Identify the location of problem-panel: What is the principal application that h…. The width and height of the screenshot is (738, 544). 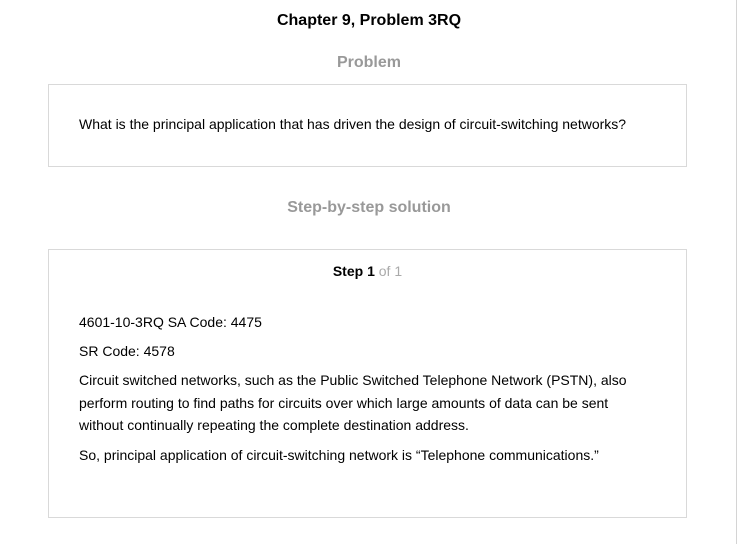
(367, 125).